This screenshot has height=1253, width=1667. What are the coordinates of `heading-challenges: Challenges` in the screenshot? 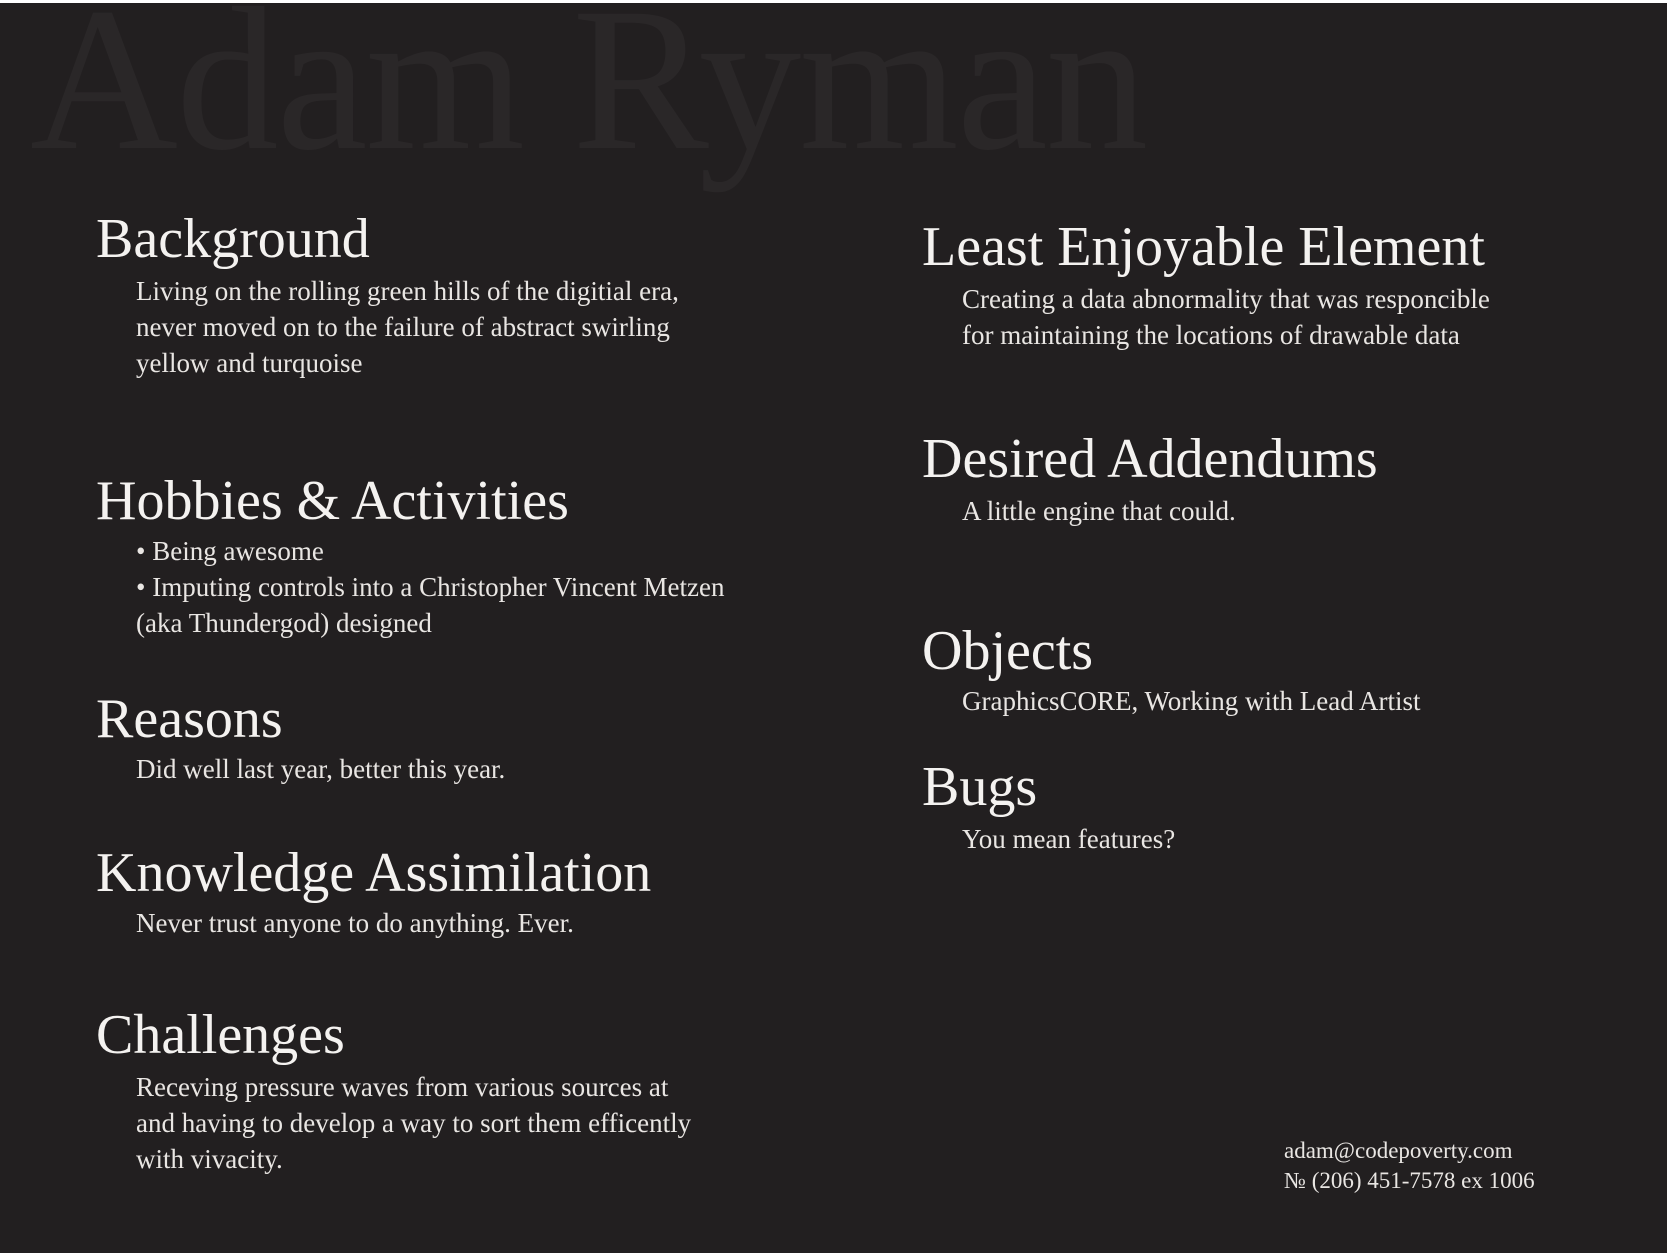 It's located at (220, 1035).